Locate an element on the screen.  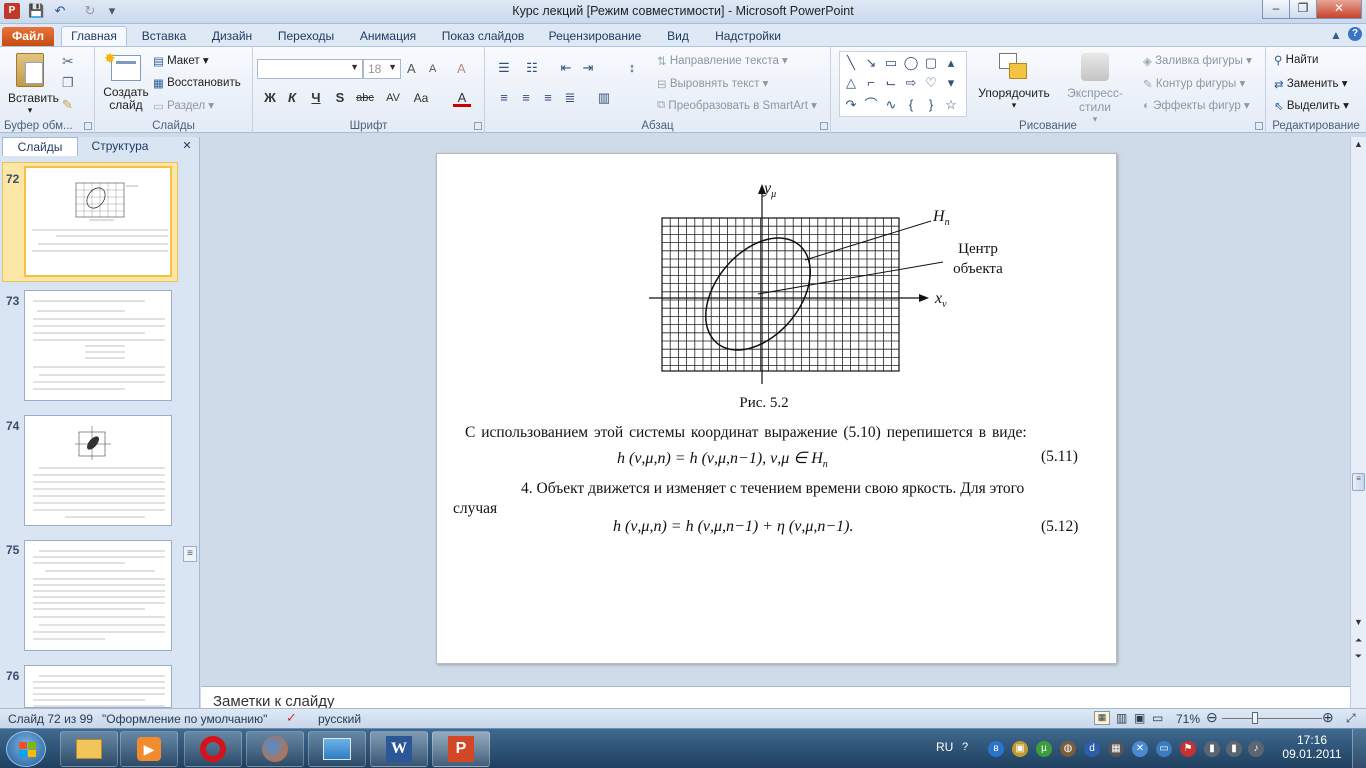
utorrent-icon: µ is located at coordinates (1044, 749).